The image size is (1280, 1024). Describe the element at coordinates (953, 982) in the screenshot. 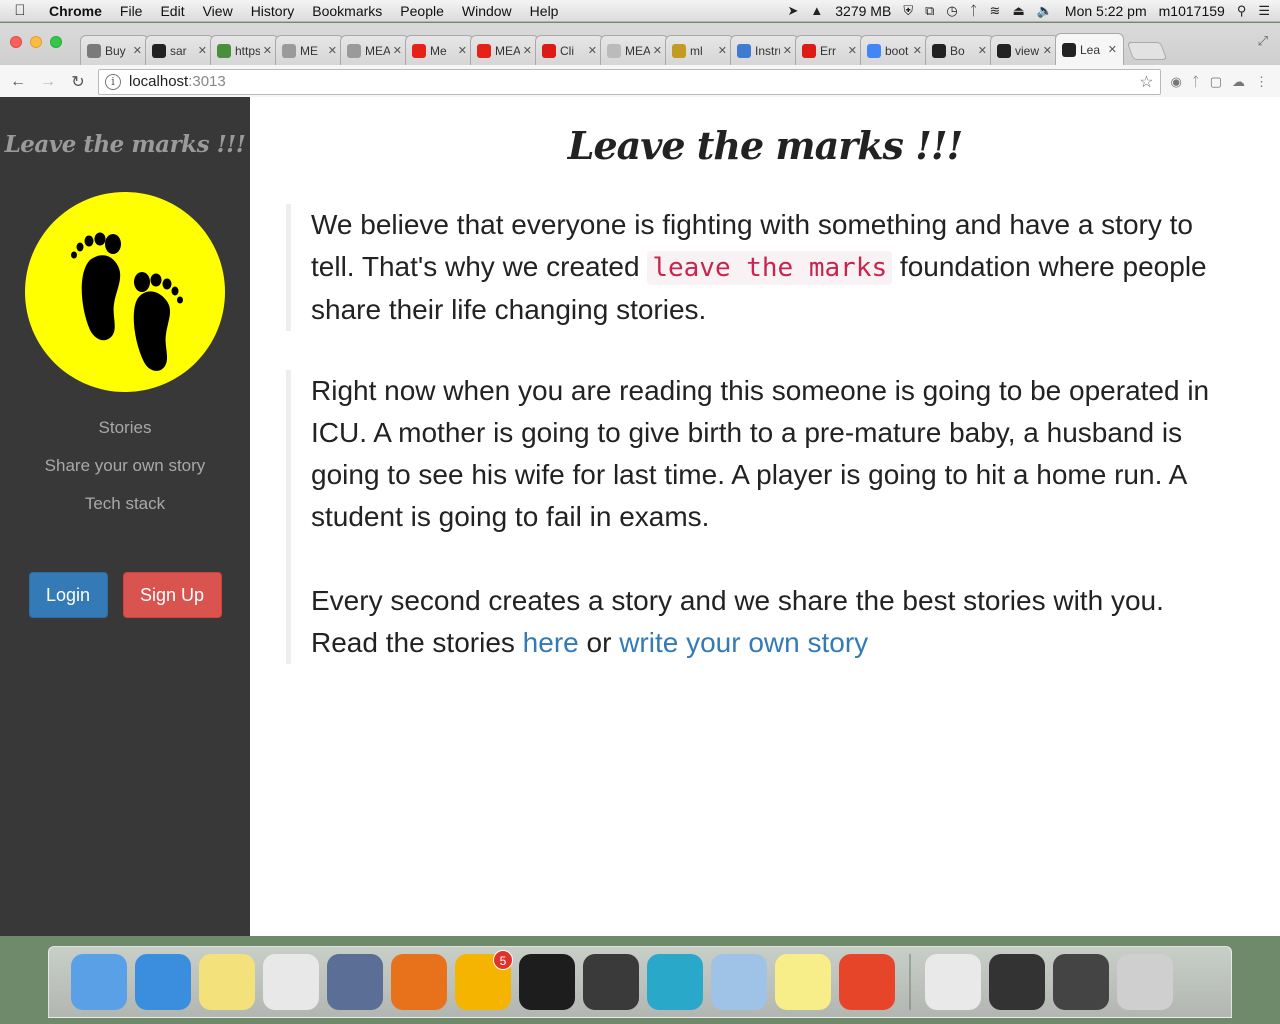

I see `preview-icon` at that location.